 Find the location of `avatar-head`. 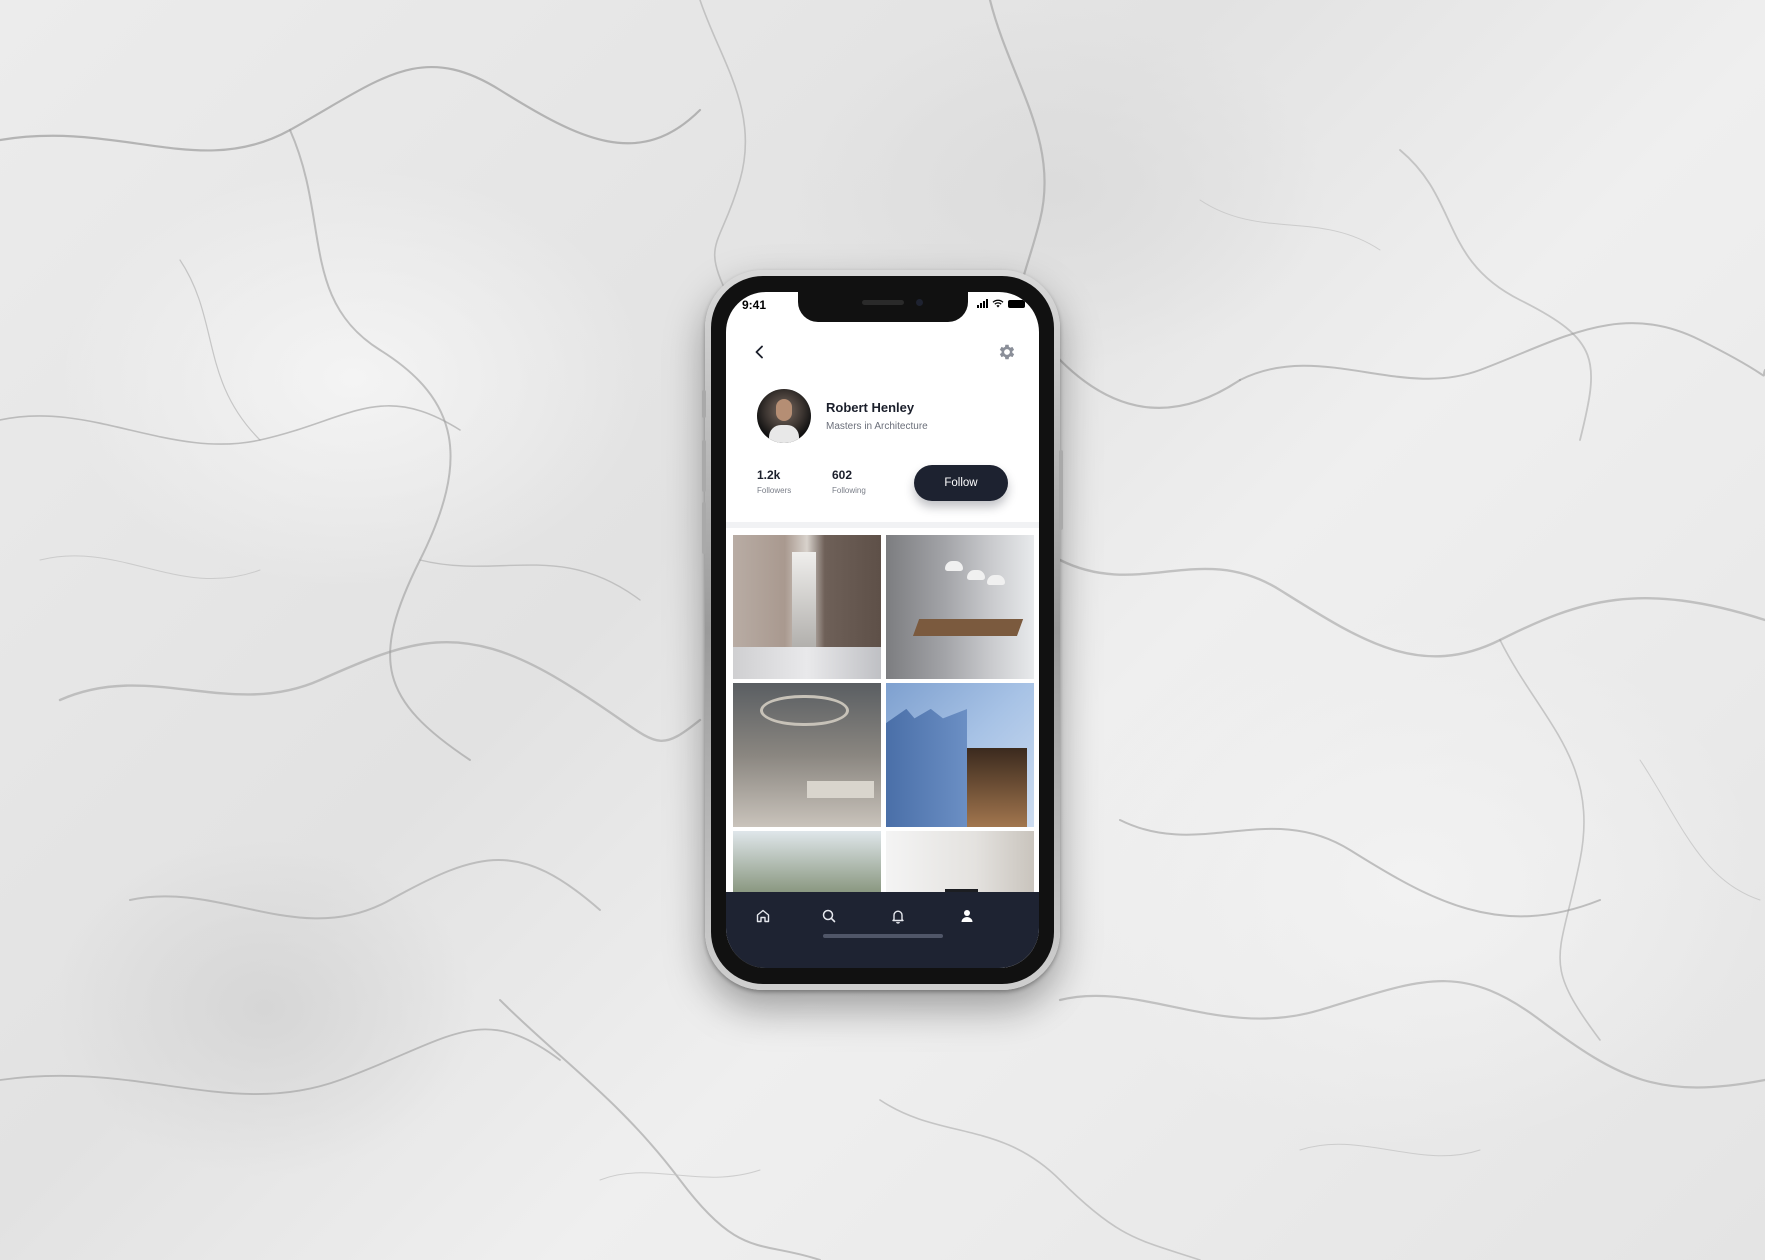

avatar-head is located at coordinates (784, 410).